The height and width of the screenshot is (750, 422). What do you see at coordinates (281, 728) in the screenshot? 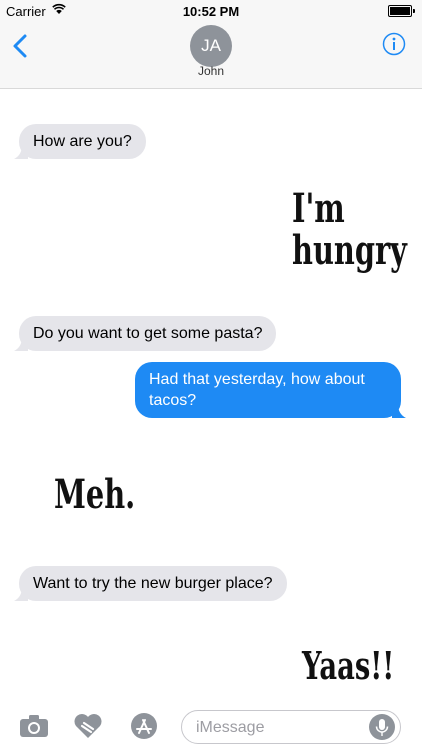
I see `imessage-input` at bounding box center [281, 728].